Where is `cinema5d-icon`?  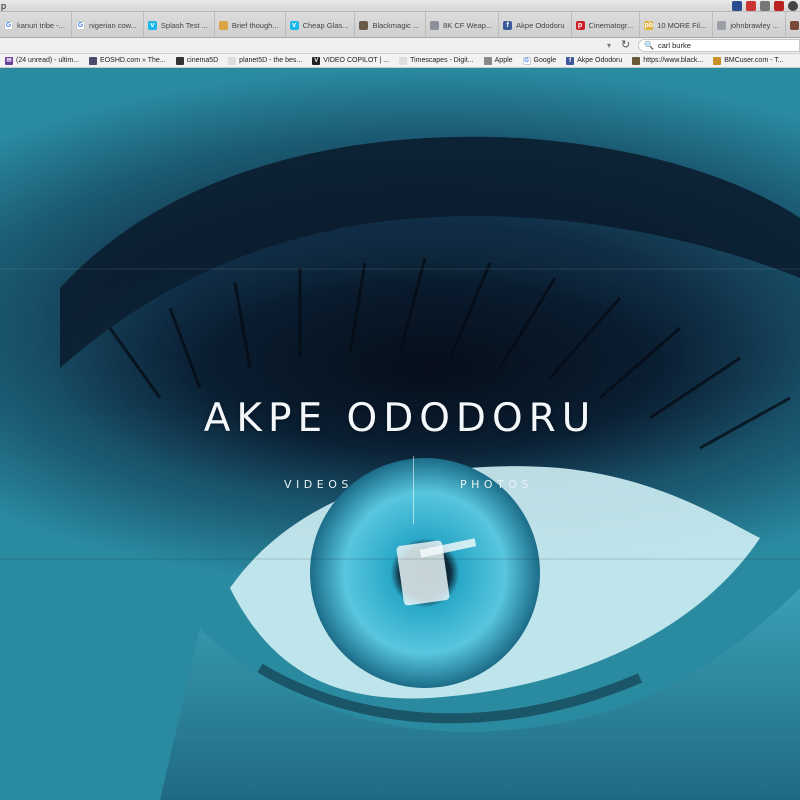
cinema5d-icon is located at coordinates (179, 60).